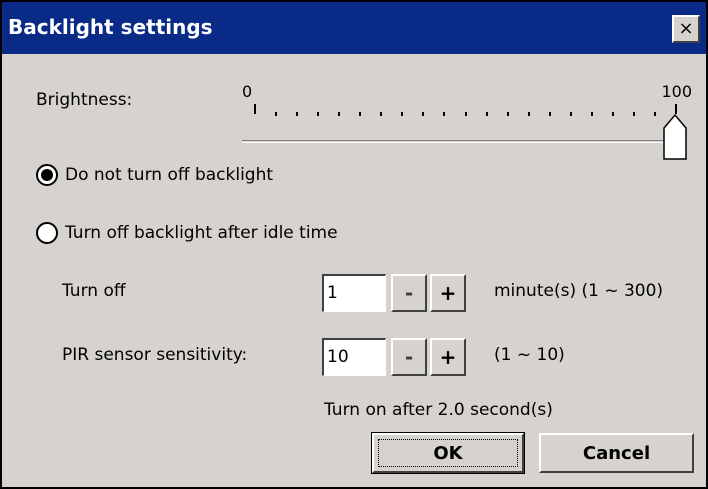 The height and width of the screenshot is (489, 708). What do you see at coordinates (354, 357) in the screenshot?
I see `pir-sensitivity-input: 10` at bounding box center [354, 357].